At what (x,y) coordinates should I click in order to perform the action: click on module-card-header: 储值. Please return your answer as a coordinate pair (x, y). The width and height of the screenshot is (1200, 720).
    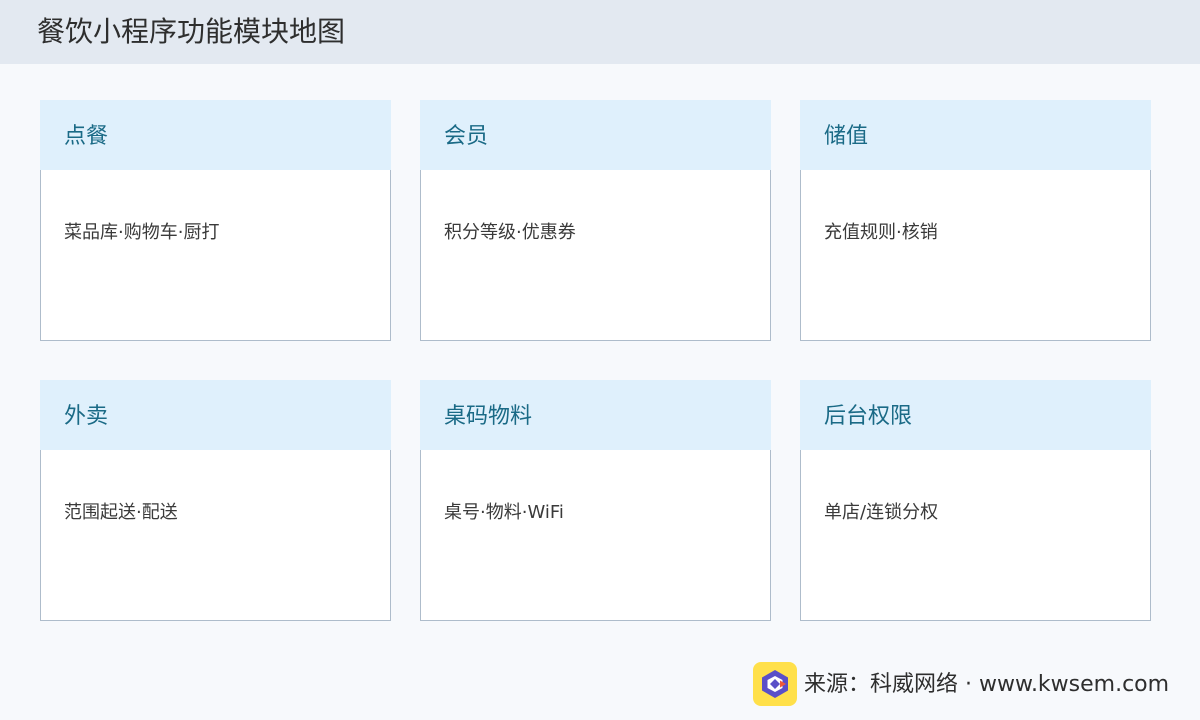
    Looking at the image, I should click on (975, 135).